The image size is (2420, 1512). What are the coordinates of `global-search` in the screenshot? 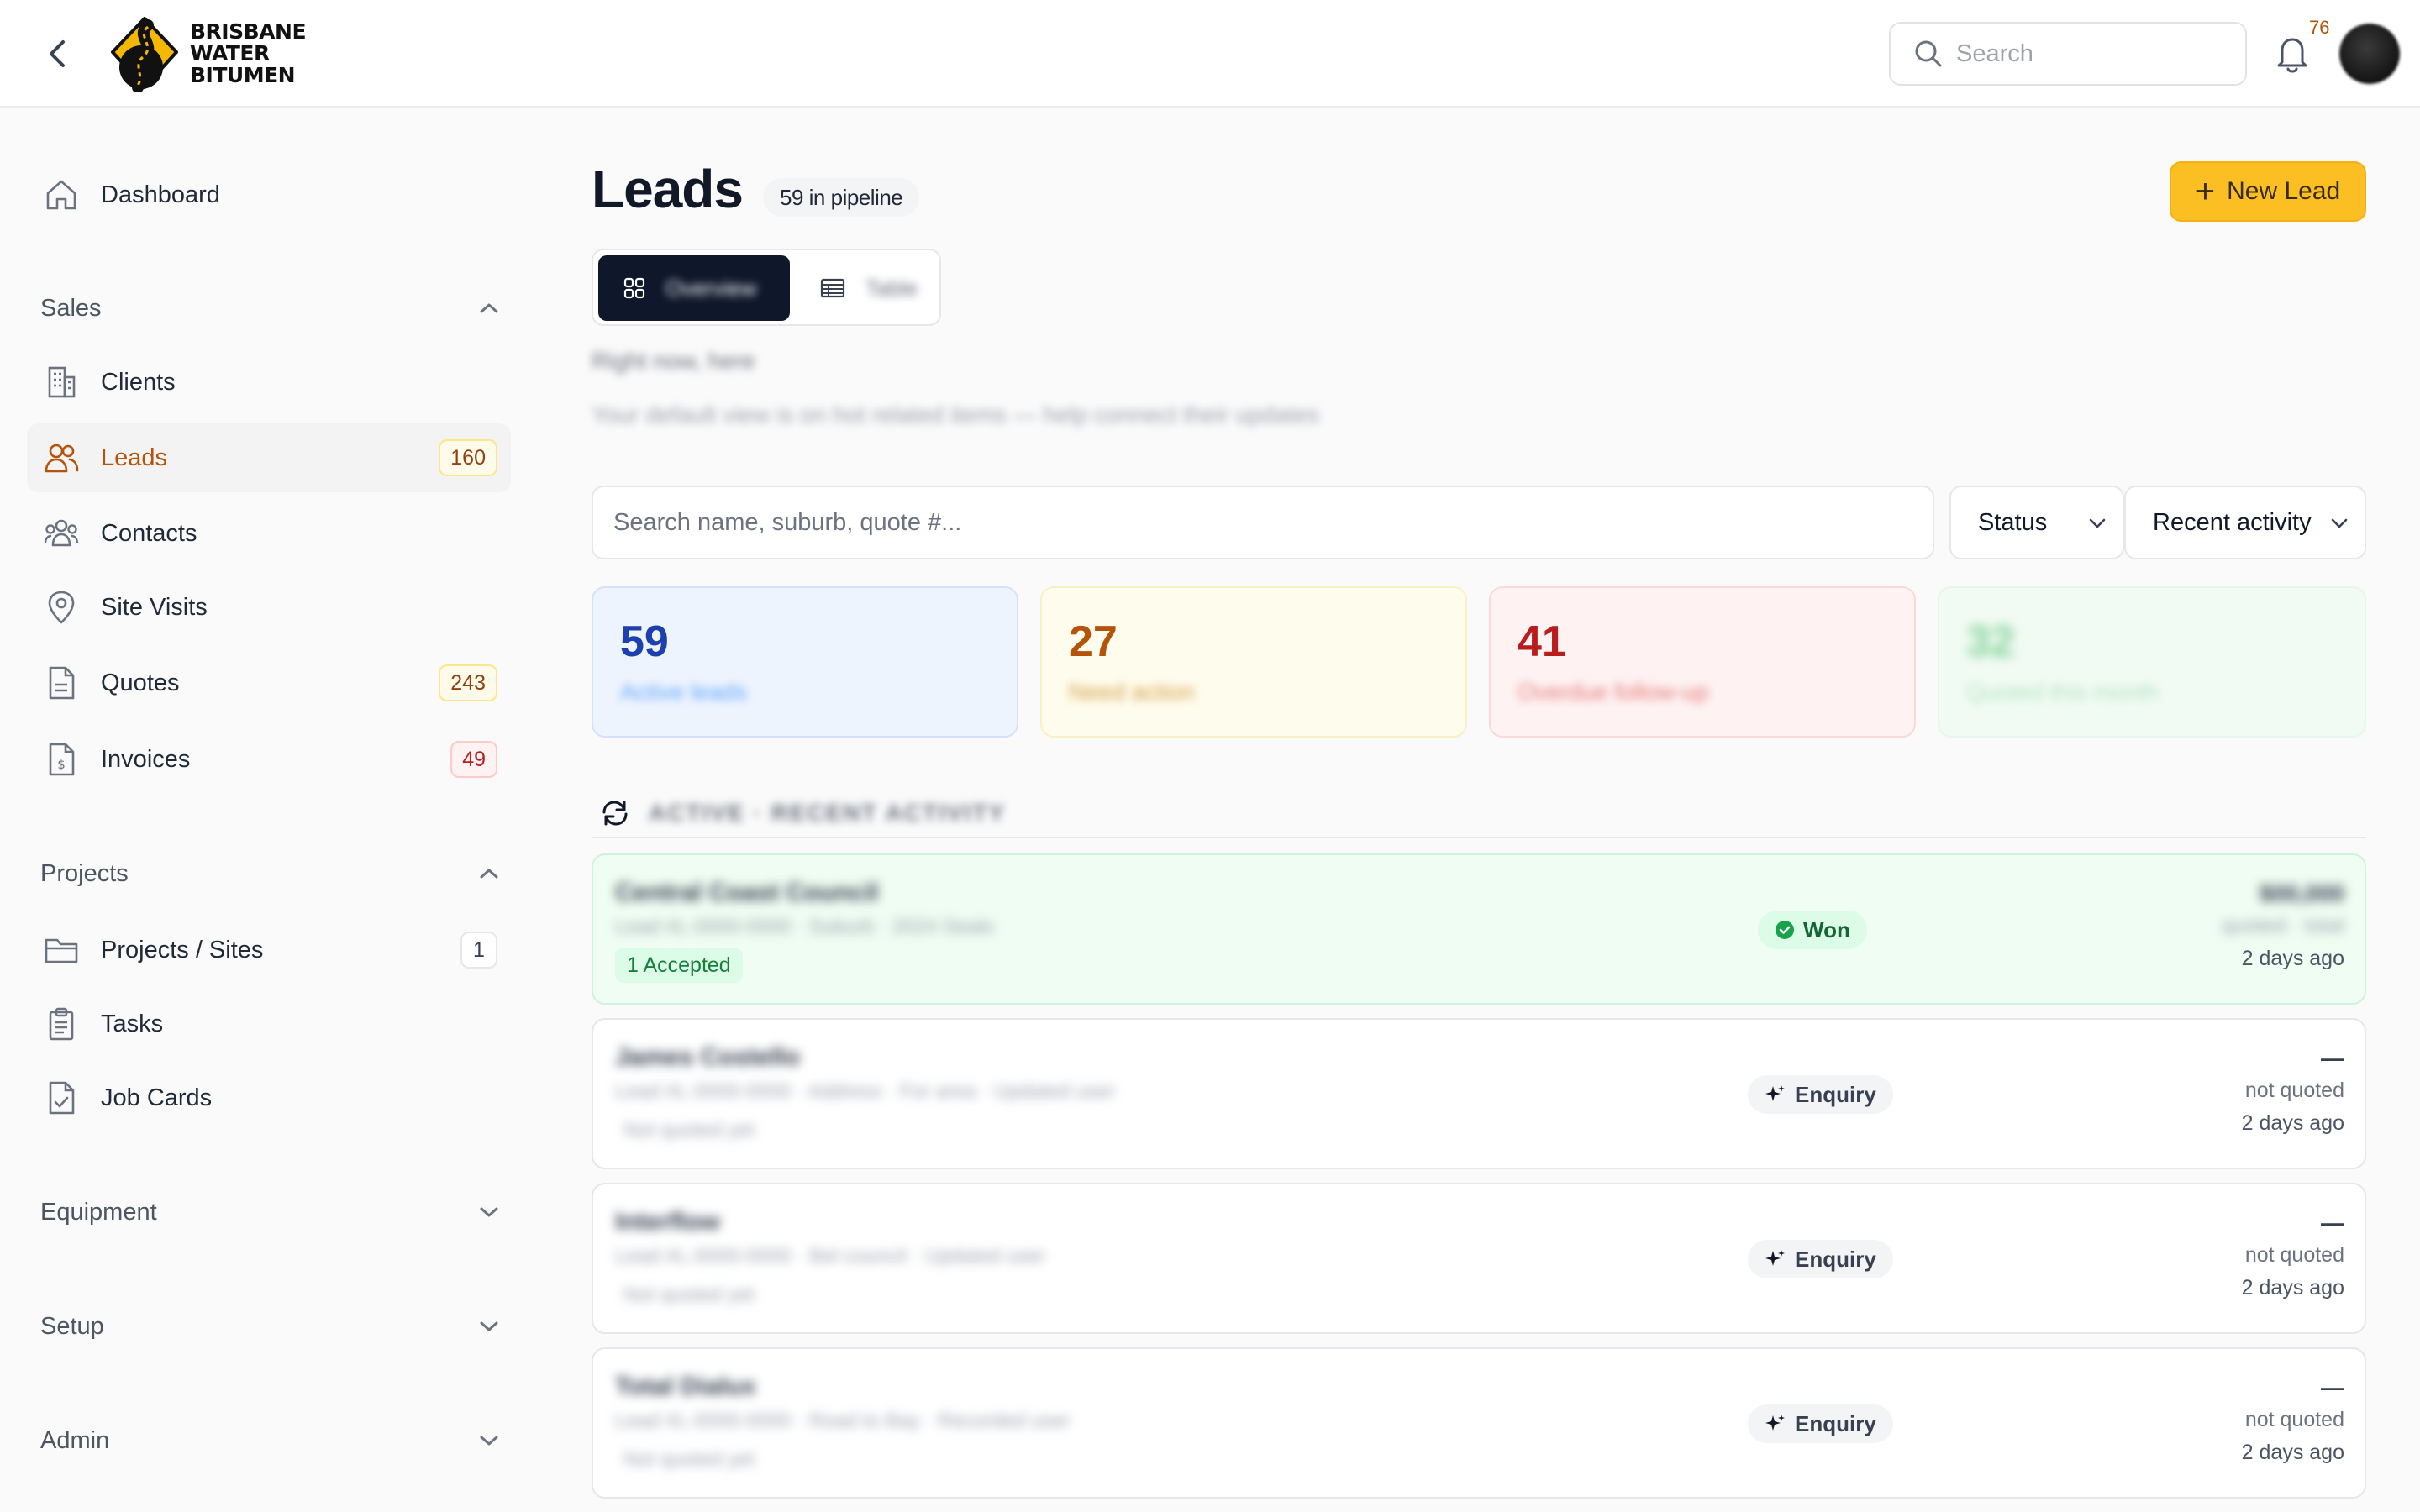 It's located at (2068, 54).